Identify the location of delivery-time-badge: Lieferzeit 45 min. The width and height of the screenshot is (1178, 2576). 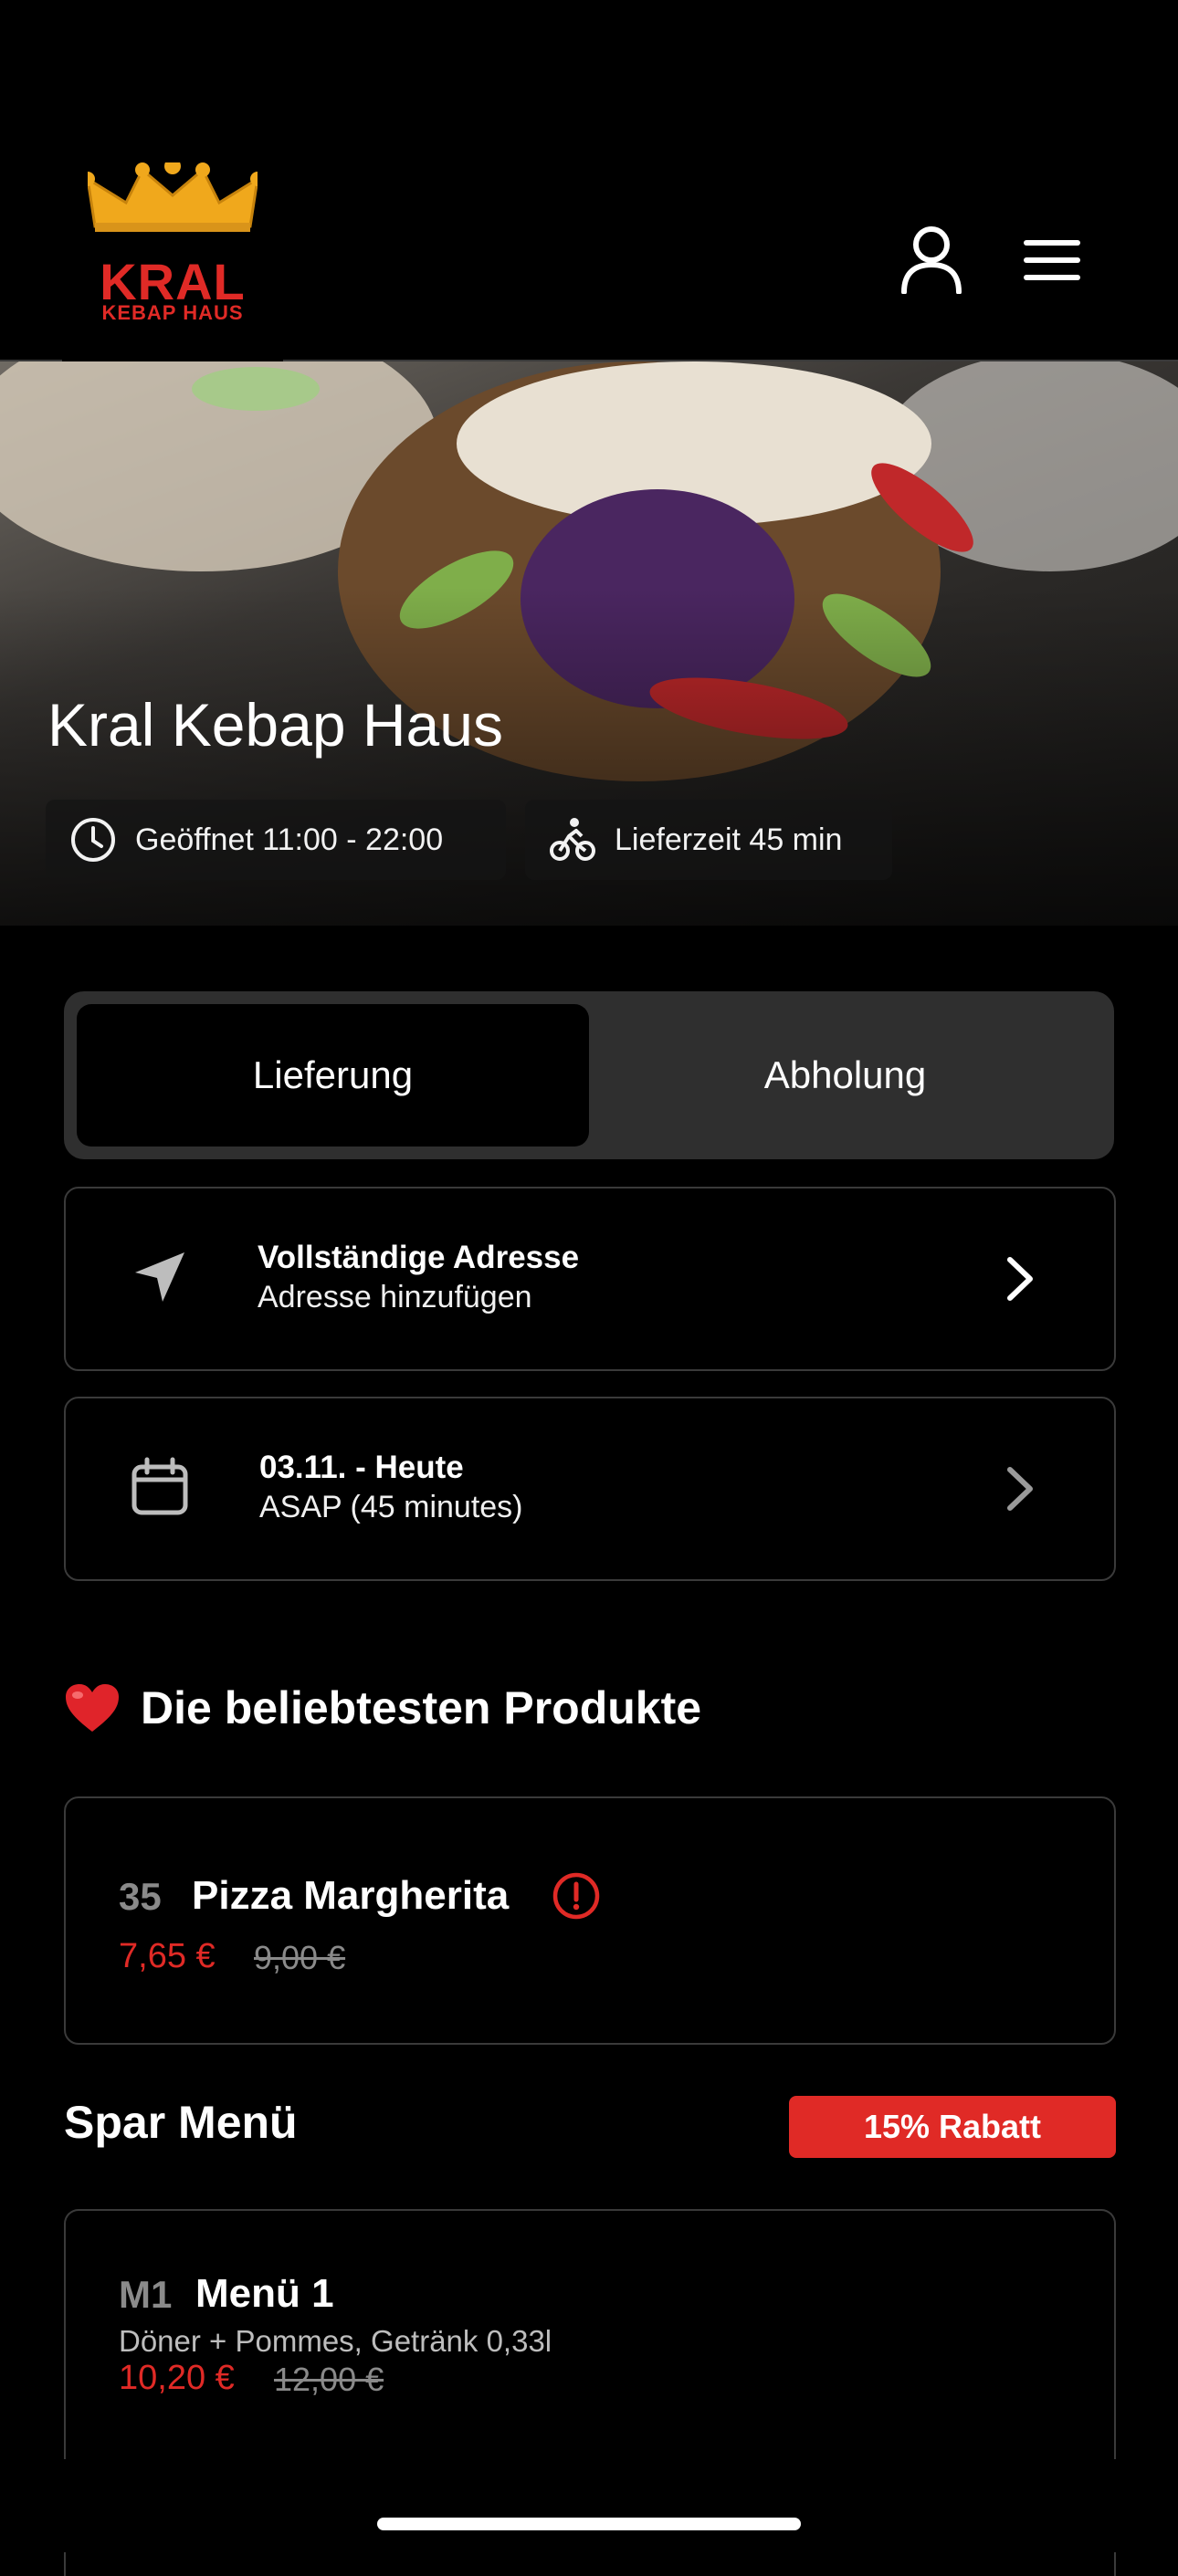
(708, 840).